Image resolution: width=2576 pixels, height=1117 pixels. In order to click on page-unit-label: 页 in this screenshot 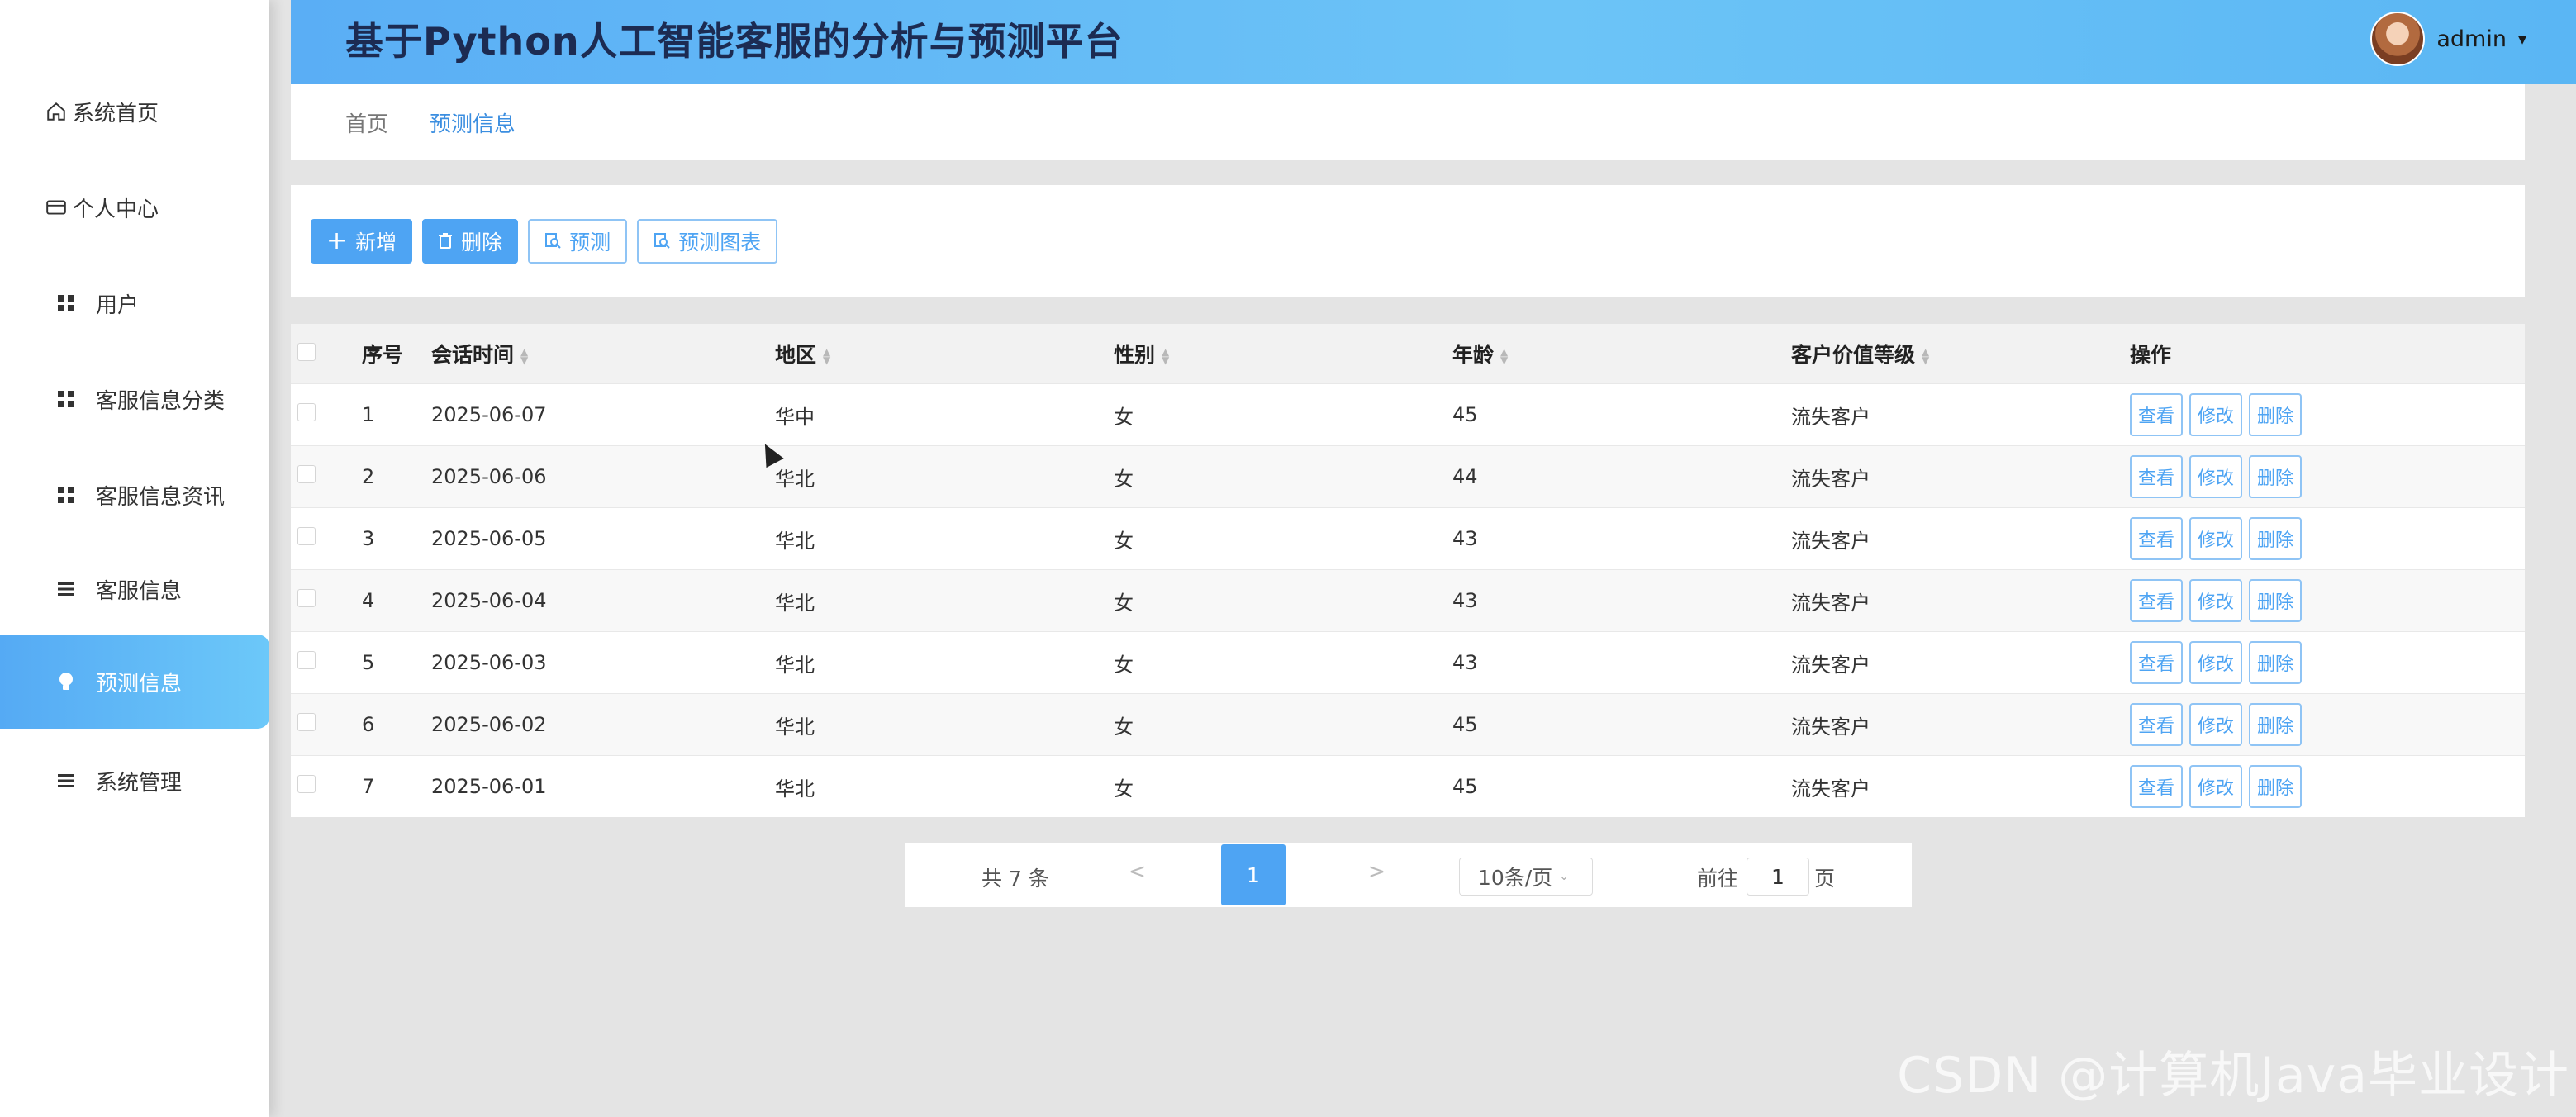, I will do `click(1825, 879)`.